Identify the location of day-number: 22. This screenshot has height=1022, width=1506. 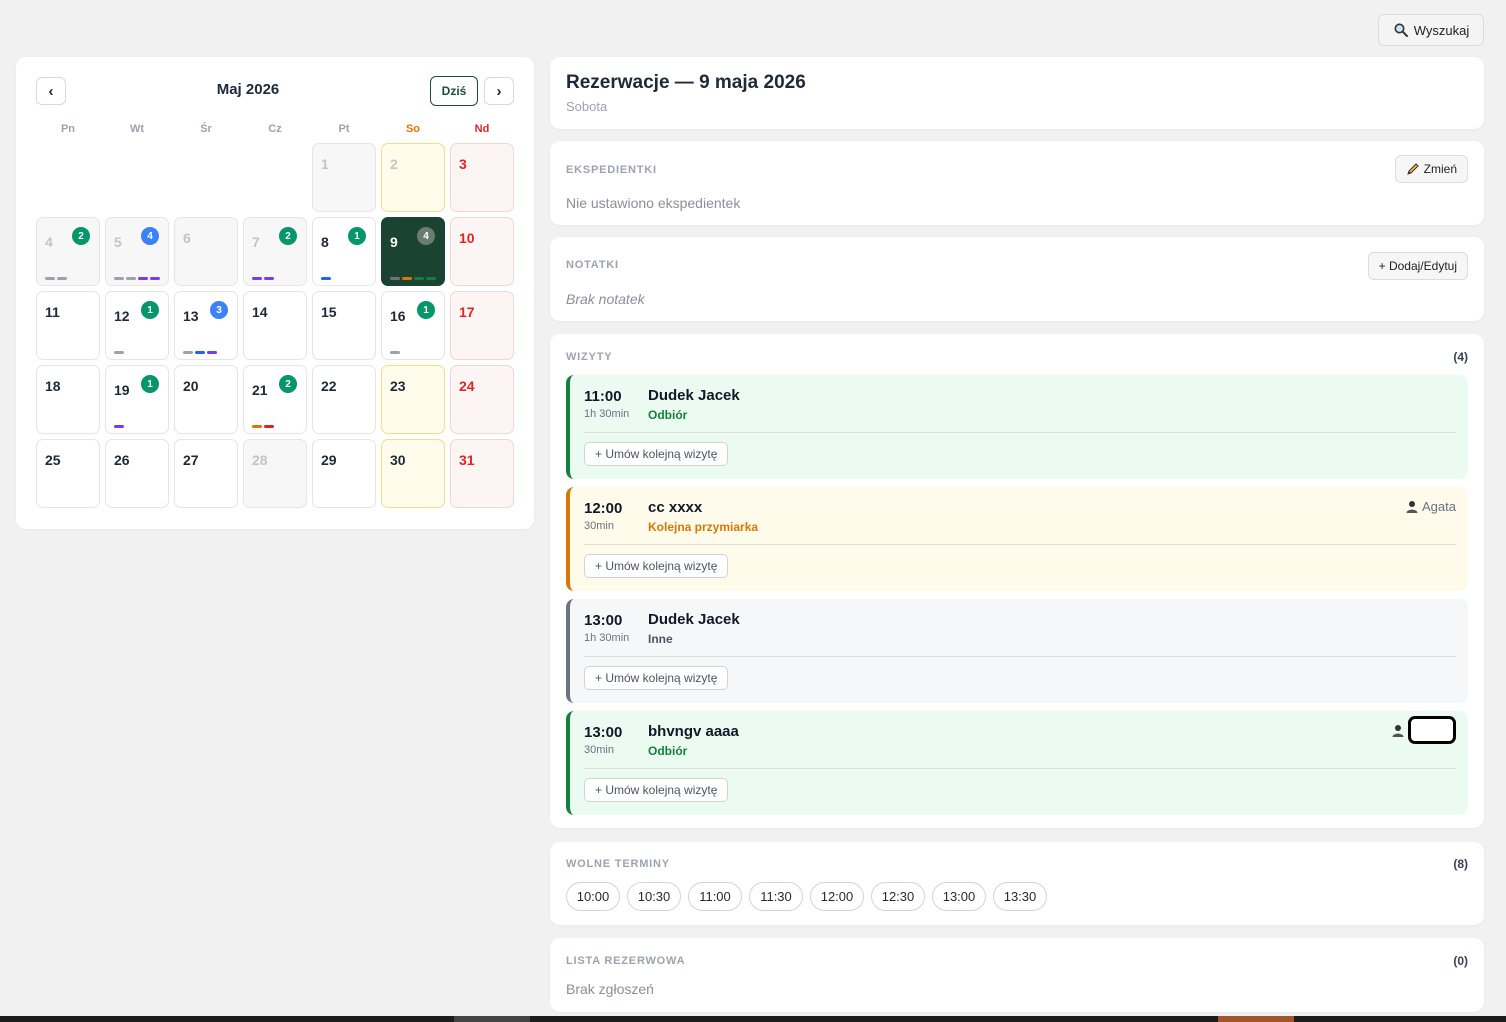
(329, 386).